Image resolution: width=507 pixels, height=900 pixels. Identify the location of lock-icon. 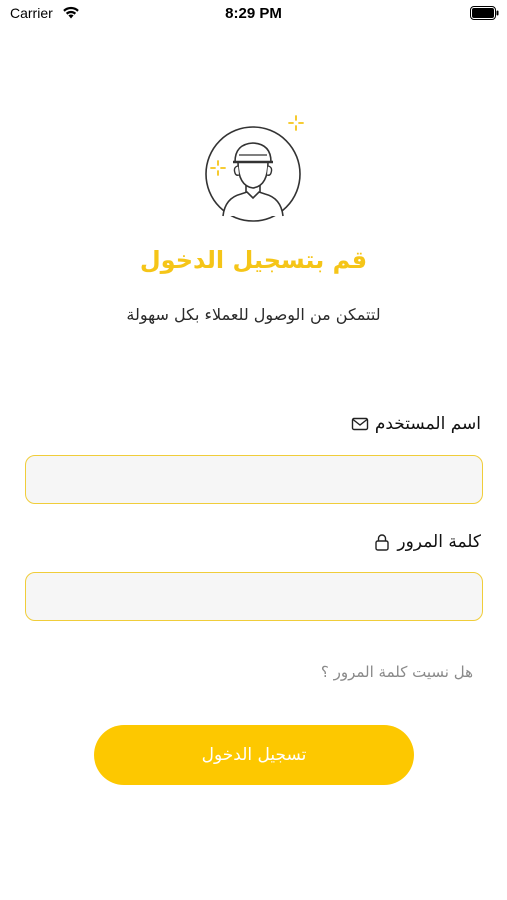
(382, 542).